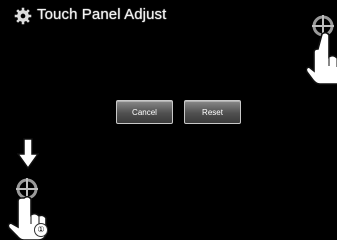 Image resolution: width=337 pixels, height=240 pixels. What do you see at coordinates (23, 16) in the screenshot?
I see `gear-icon` at bounding box center [23, 16].